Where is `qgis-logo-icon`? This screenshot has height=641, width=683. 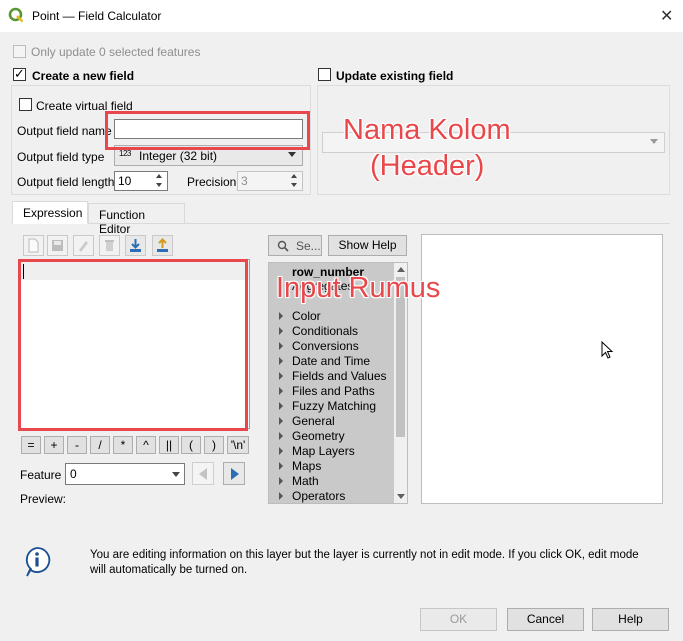
qgis-logo-icon is located at coordinates (16, 15).